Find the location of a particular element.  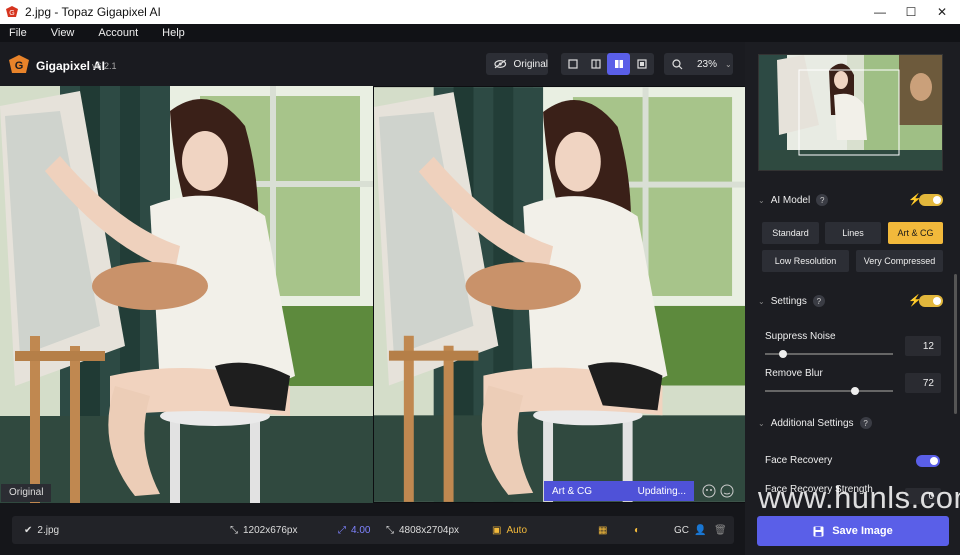

close-button: ✕ is located at coordinates (942, 12).